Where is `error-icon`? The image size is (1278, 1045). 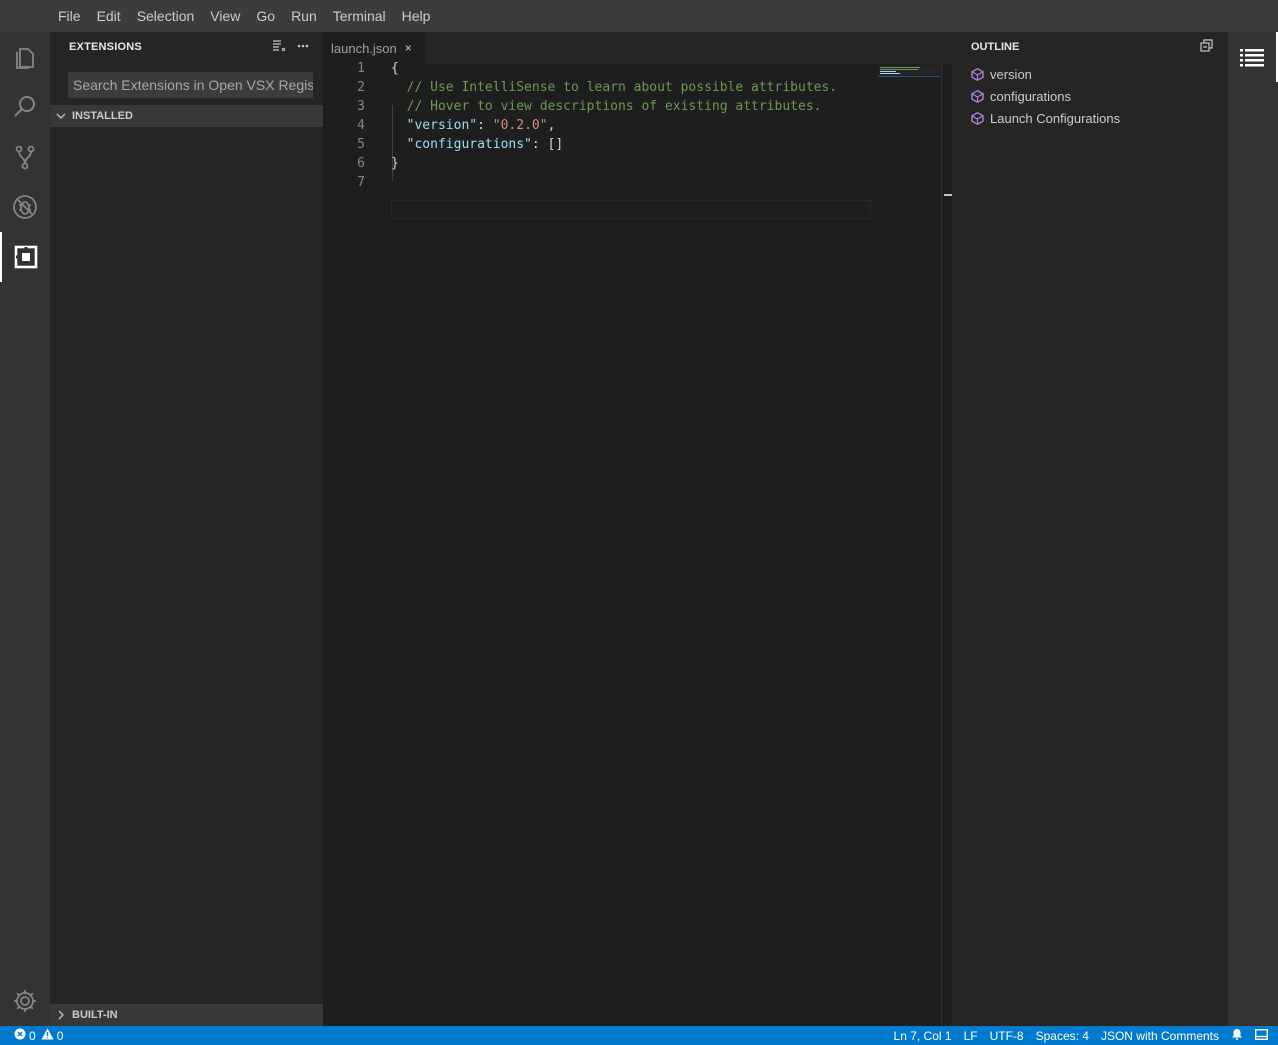
error-icon is located at coordinates (20, 1035).